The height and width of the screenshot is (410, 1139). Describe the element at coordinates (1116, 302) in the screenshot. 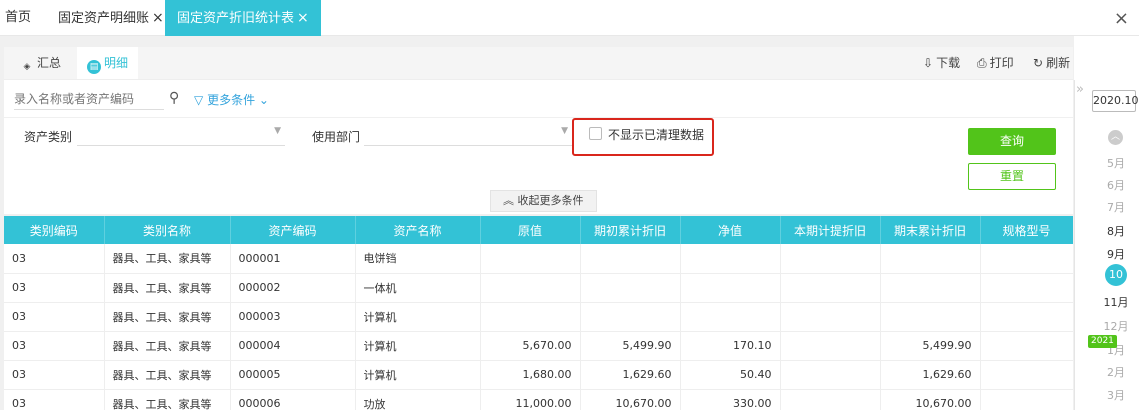

I see `month-item: 11月` at that location.